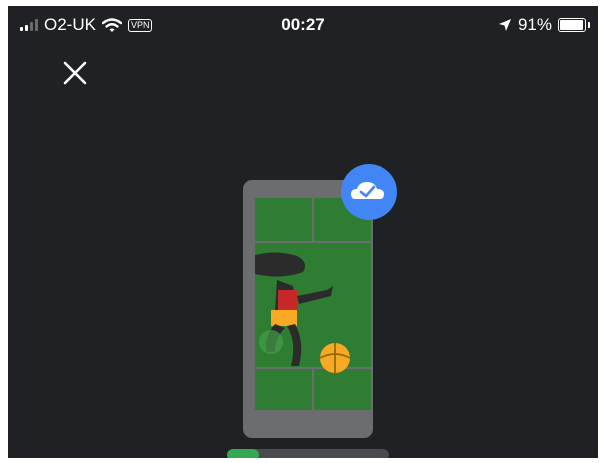 The image size is (603, 463). What do you see at coordinates (243, 453) in the screenshot?
I see `upload-progress-fill` at bounding box center [243, 453].